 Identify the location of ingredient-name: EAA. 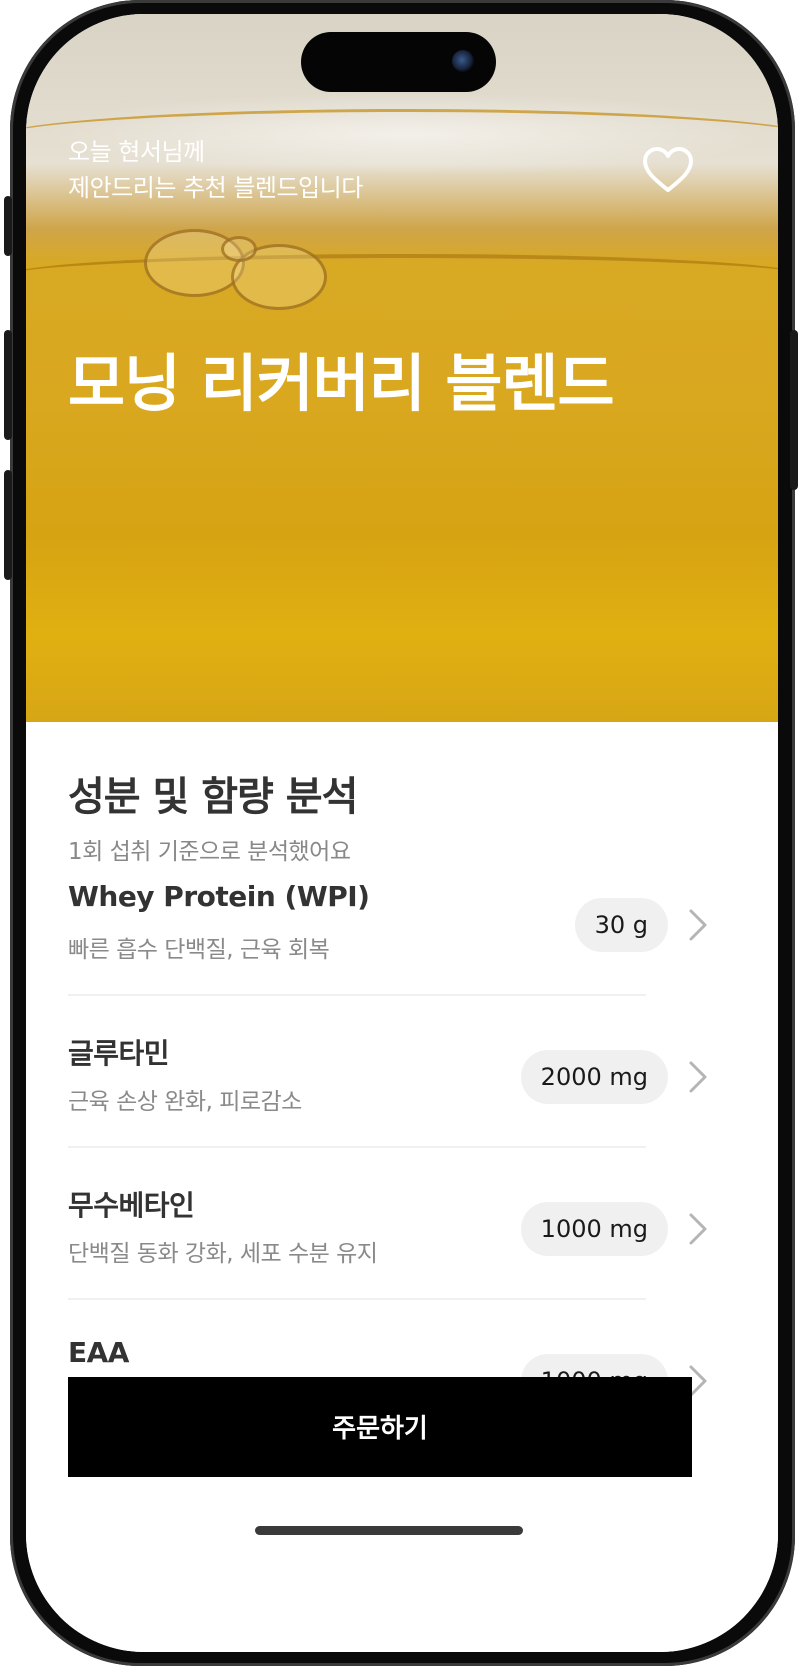
(98, 1352).